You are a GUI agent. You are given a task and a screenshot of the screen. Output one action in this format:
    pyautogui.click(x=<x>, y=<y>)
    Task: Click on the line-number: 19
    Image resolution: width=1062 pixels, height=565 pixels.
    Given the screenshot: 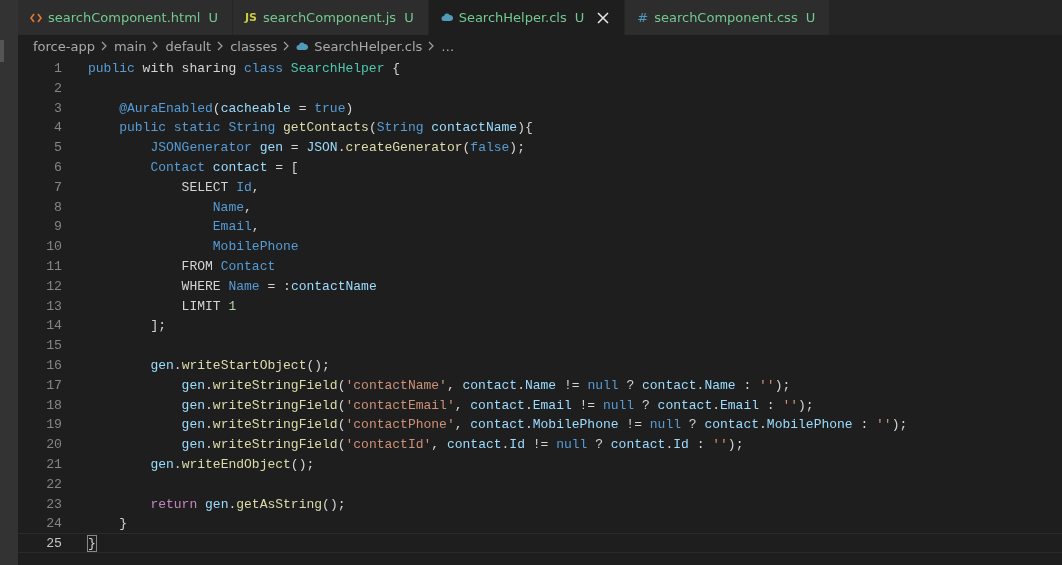 What is the action you would take?
    pyautogui.click(x=53, y=425)
    